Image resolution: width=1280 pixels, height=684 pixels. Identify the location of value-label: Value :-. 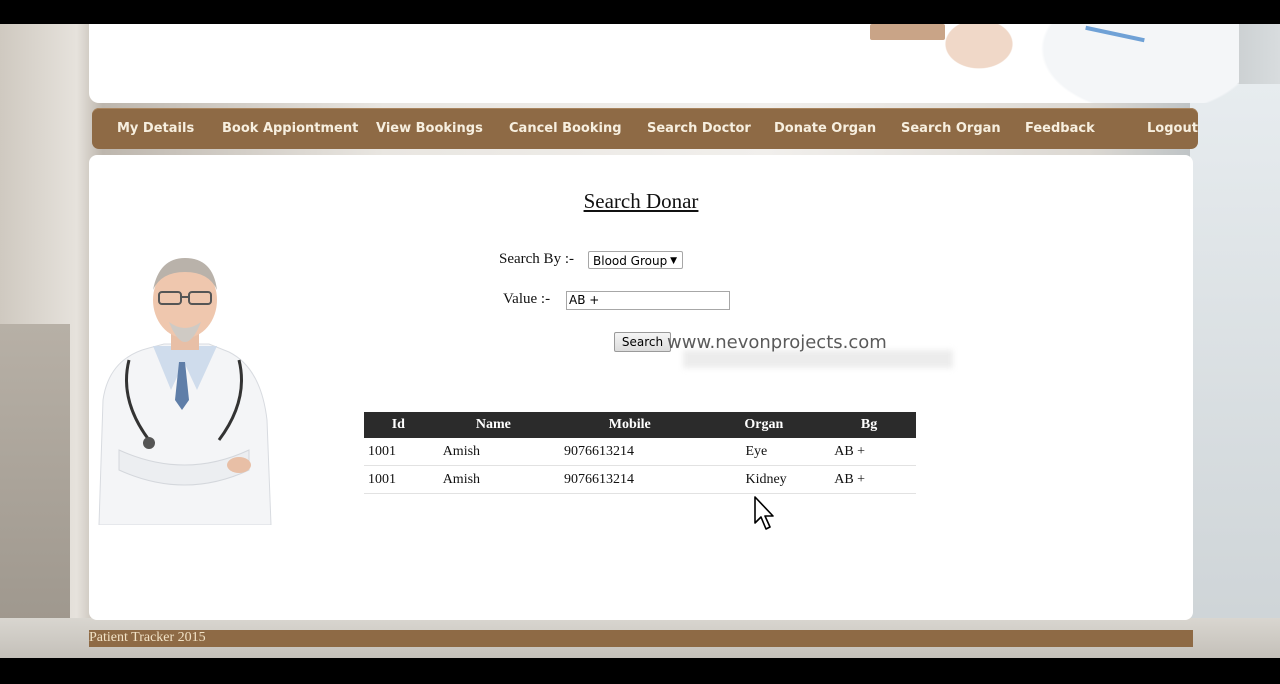
(527, 299).